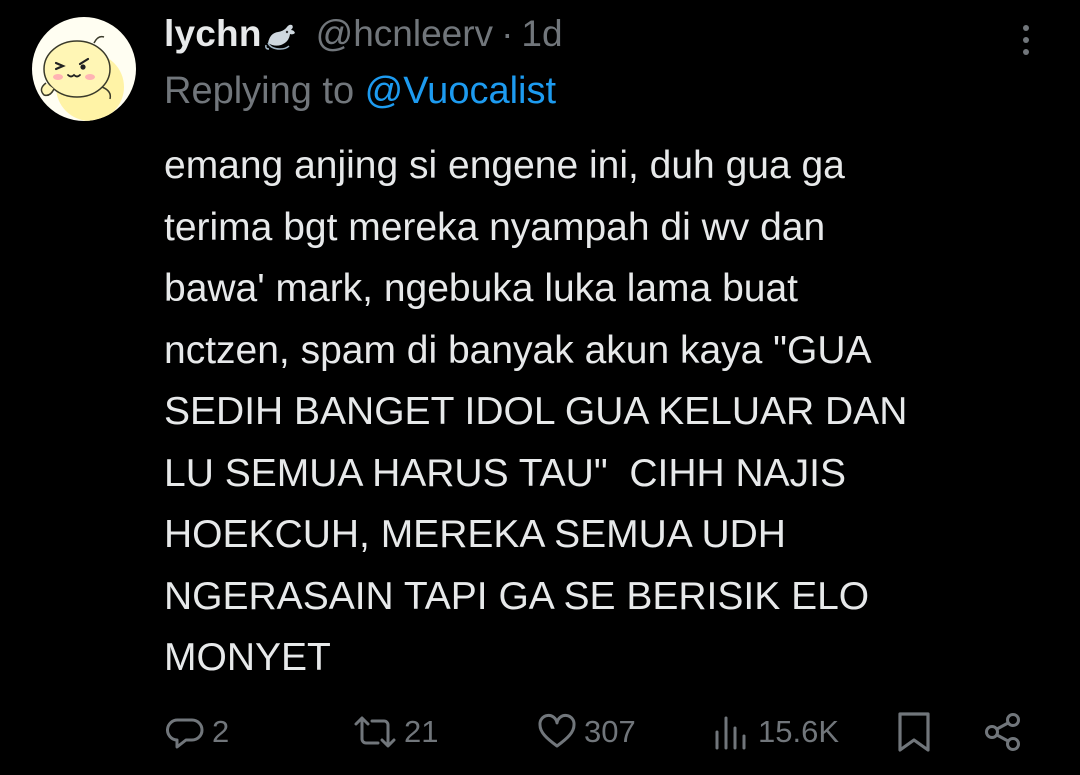 This screenshot has height=775, width=1080. I want to click on repost-count: 21, so click(421, 731).